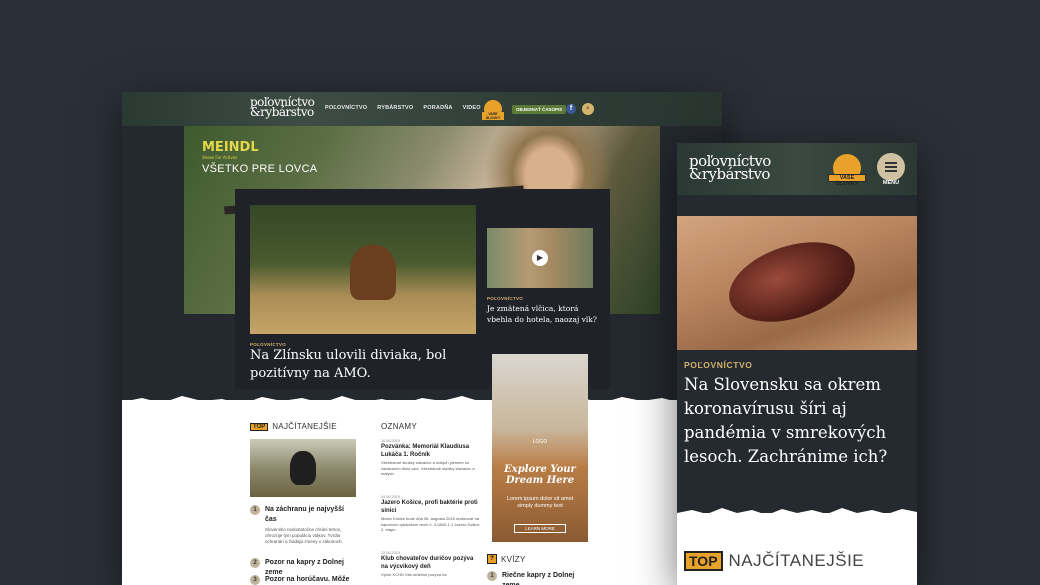 This screenshot has width=1040, height=585. What do you see at coordinates (373, 272) in the screenshot?
I see `deer-figure` at bounding box center [373, 272].